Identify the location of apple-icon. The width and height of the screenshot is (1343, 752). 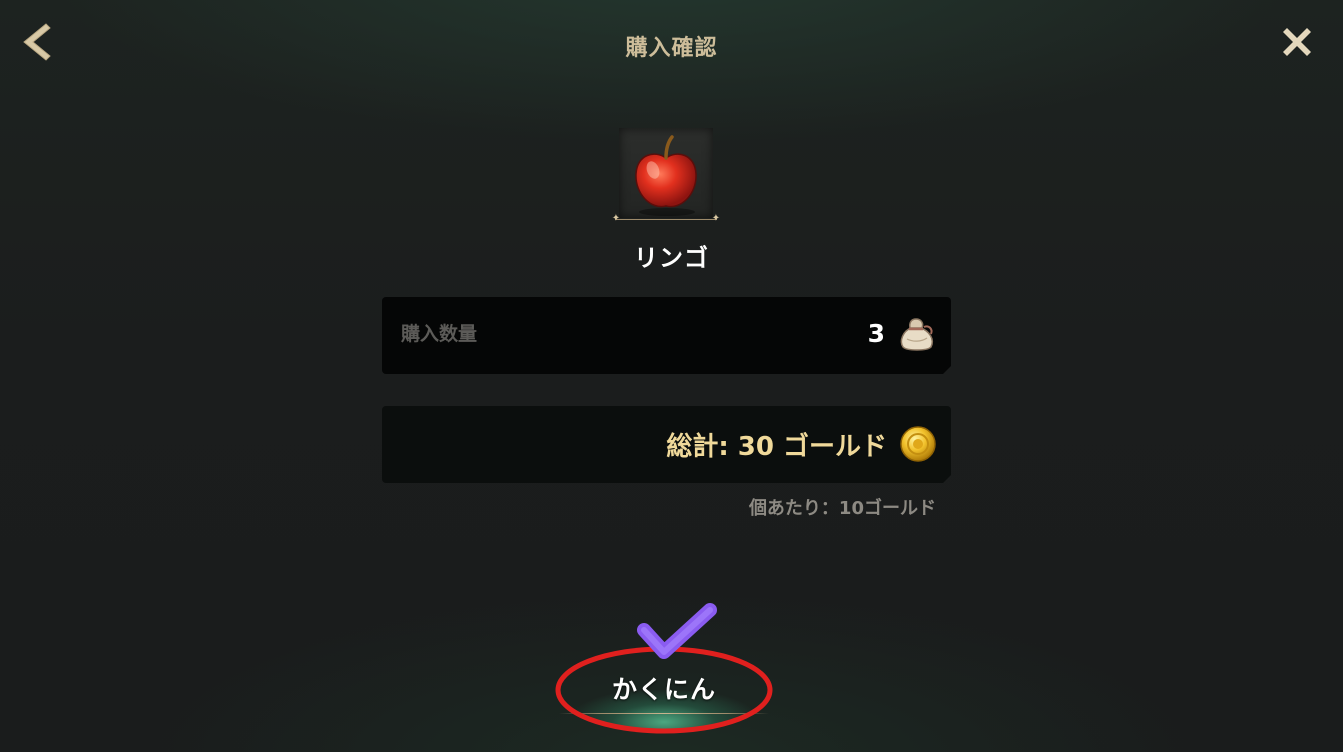
(666, 175).